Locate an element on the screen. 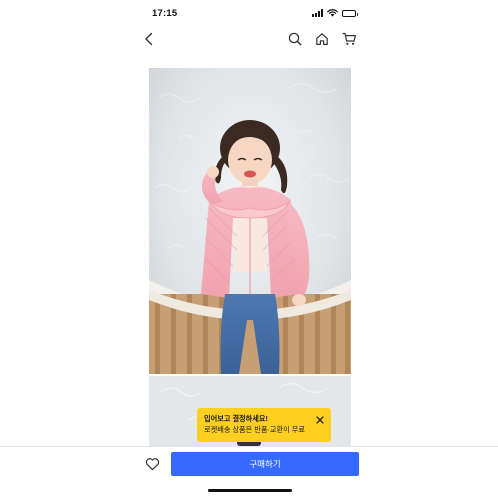  home-button is located at coordinates (322, 39).